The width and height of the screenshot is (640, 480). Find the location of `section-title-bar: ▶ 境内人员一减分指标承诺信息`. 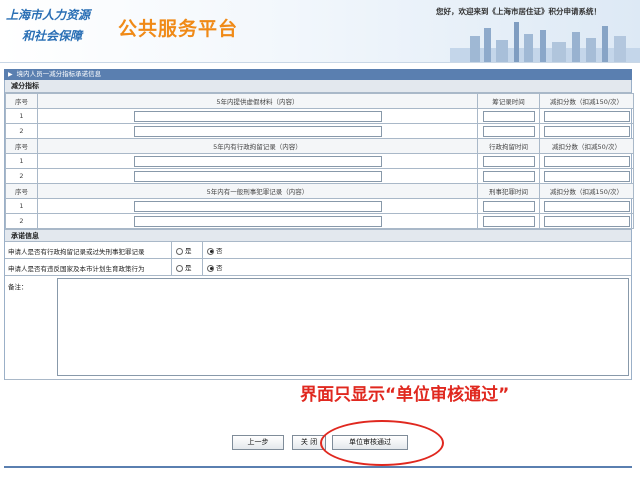

section-title-bar: ▶ 境内人员一减分指标承诺信息 is located at coordinates (318, 74).